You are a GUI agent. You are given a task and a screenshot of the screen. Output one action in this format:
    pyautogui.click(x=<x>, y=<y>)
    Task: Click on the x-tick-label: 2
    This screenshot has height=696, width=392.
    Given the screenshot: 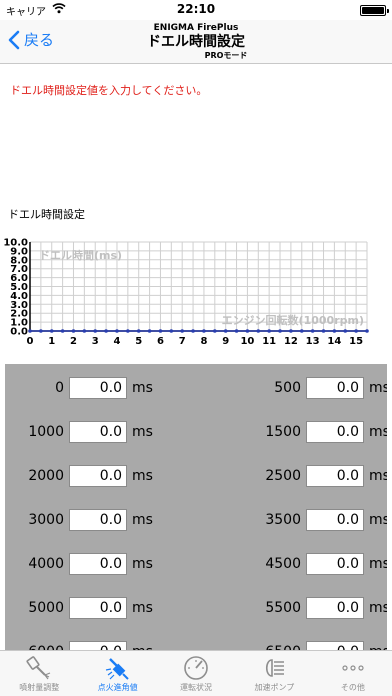 What is the action you would take?
    pyautogui.click(x=73, y=341)
    